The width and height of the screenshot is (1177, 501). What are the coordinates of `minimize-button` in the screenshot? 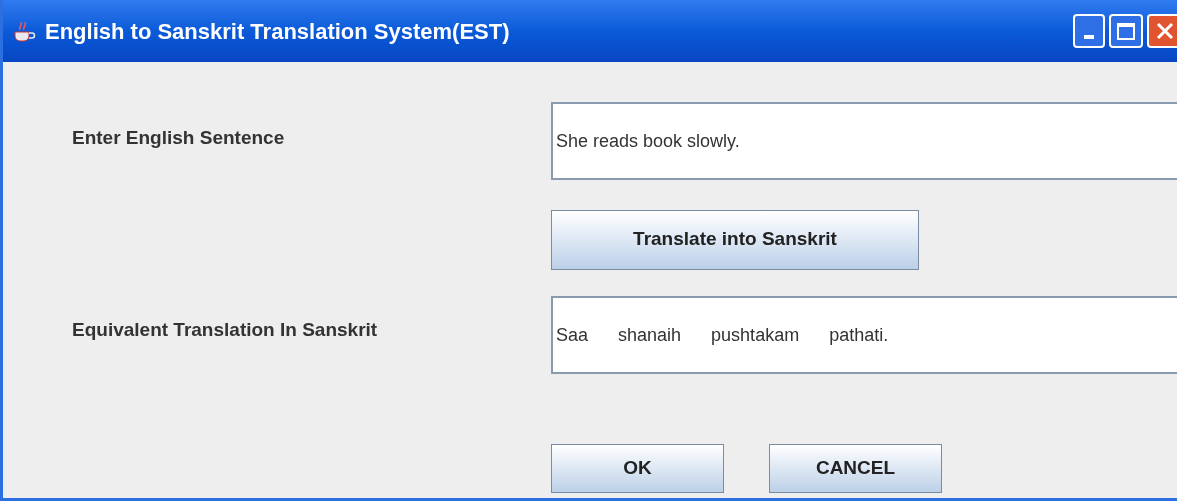 It's located at (1089, 31).